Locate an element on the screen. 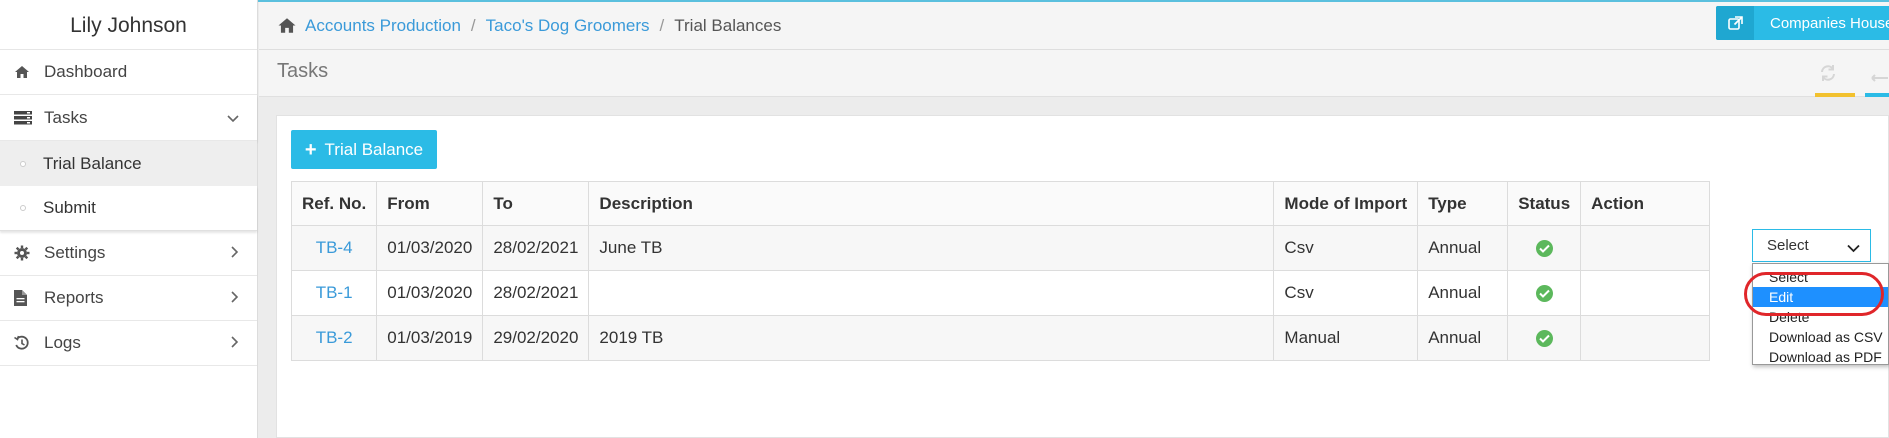 Image resolution: width=1889 pixels, height=438 pixels. sidebar-subitem-label: Trial Balance is located at coordinates (92, 163).